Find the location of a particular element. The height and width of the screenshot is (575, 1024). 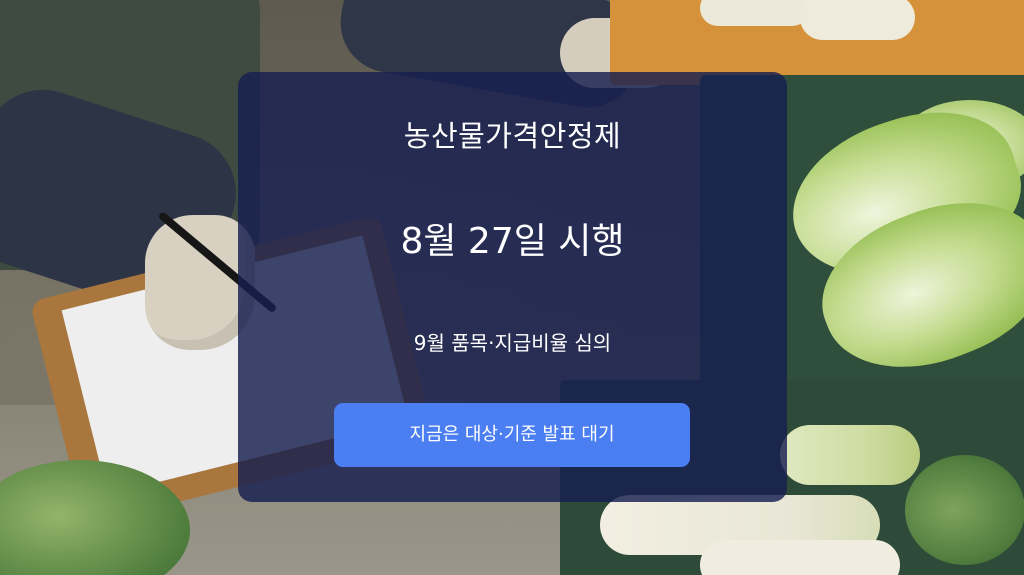

effective-date: 8월 27일 시행 is located at coordinates (512, 241).